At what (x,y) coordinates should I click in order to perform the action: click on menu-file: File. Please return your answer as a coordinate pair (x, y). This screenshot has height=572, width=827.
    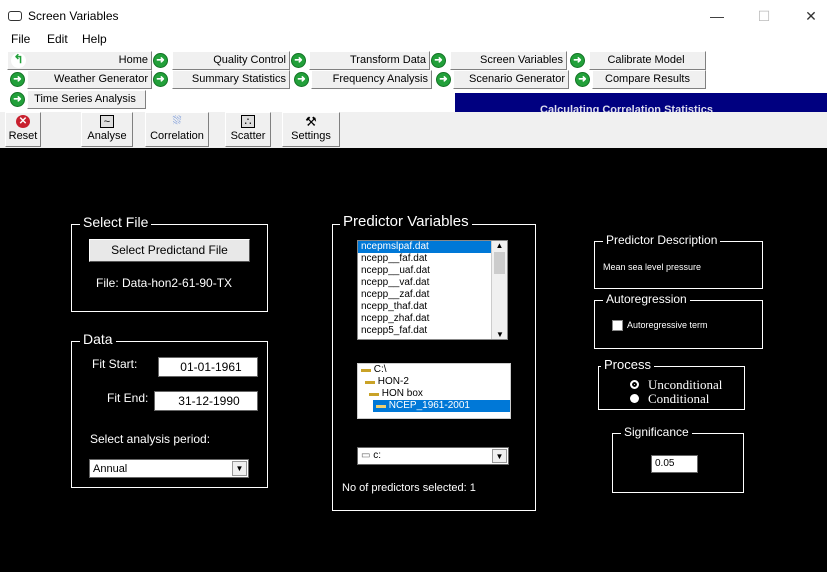
    Looking at the image, I should click on (20, 39).